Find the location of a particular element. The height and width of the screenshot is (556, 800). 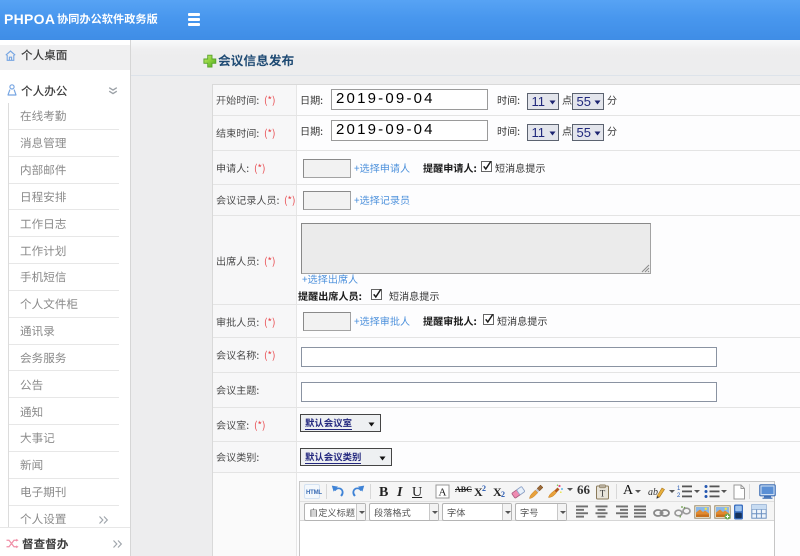

svg-text: T is located at coordinates (603, 494).